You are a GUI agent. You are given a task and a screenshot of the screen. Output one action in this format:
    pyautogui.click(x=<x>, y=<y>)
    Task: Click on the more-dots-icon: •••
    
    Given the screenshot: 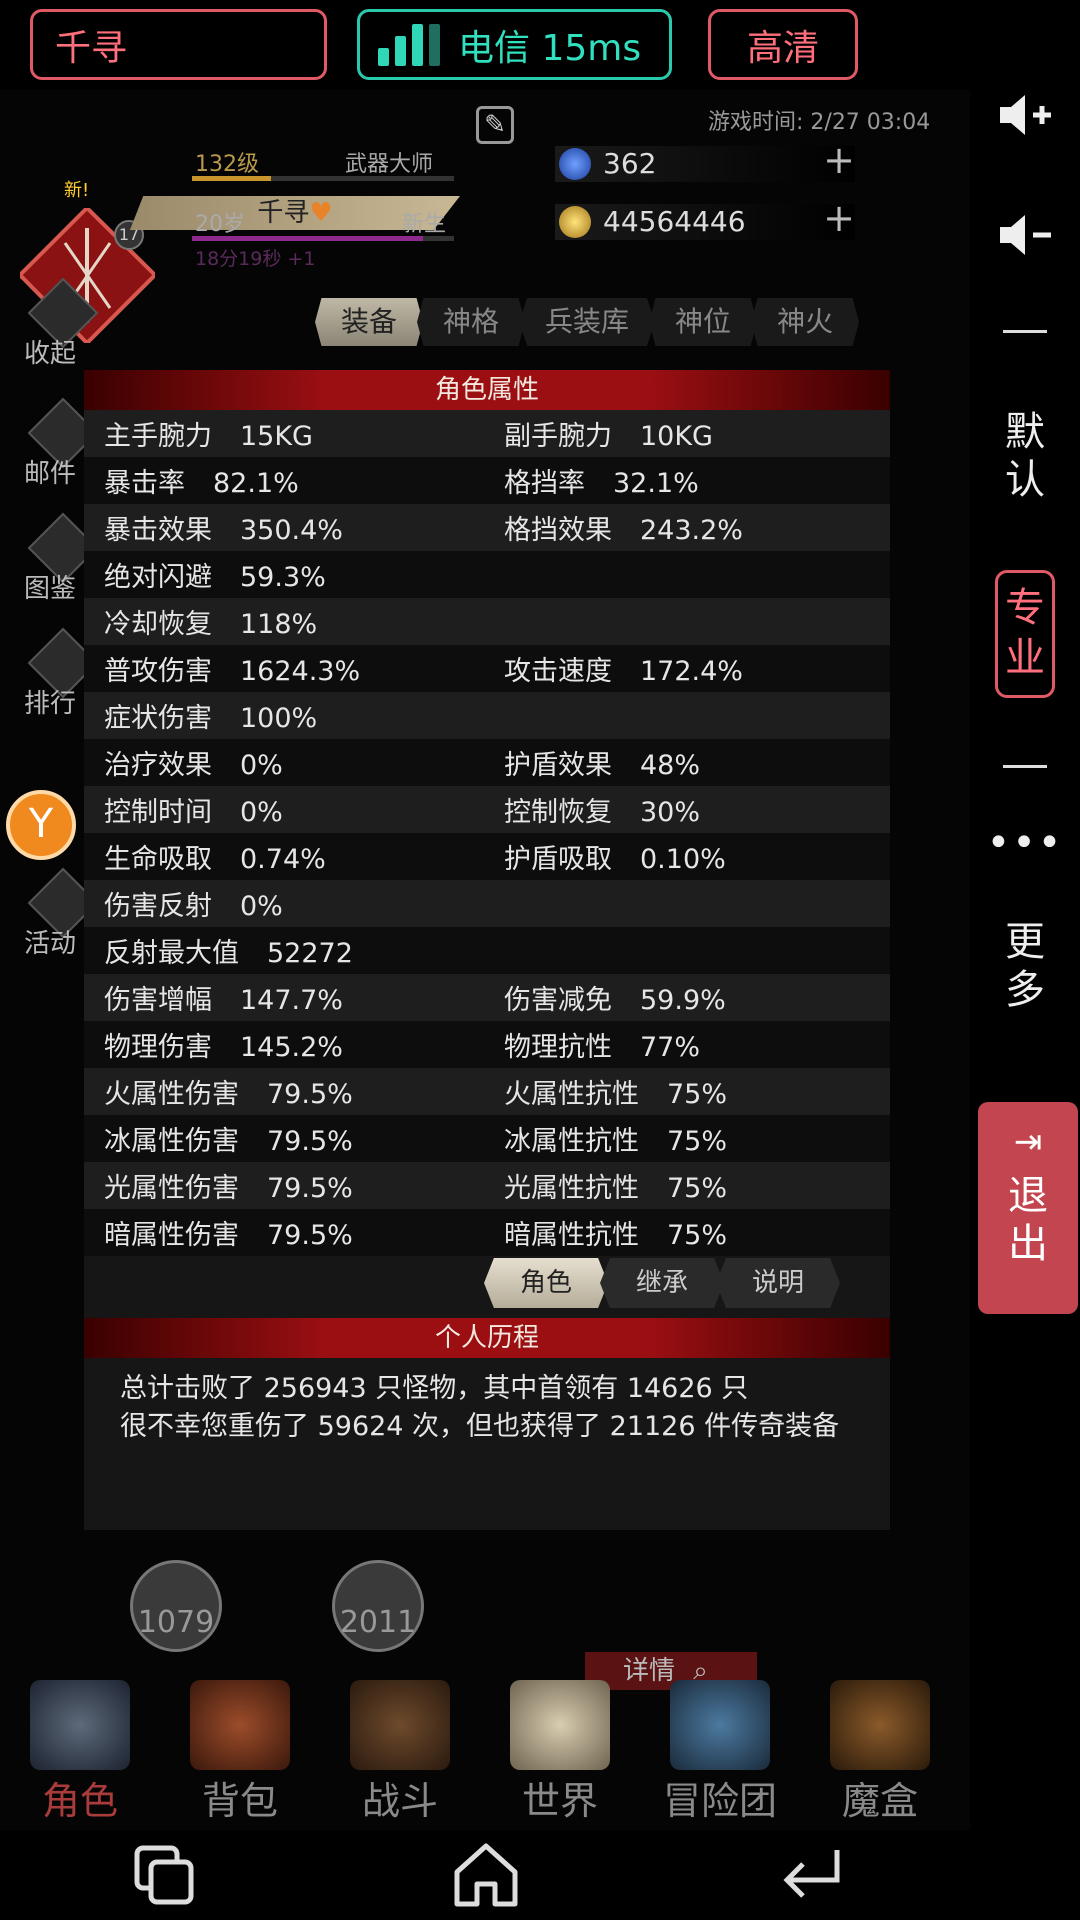 What is the action you would take?
    pyautogui.click(x=1025, y=843)
    